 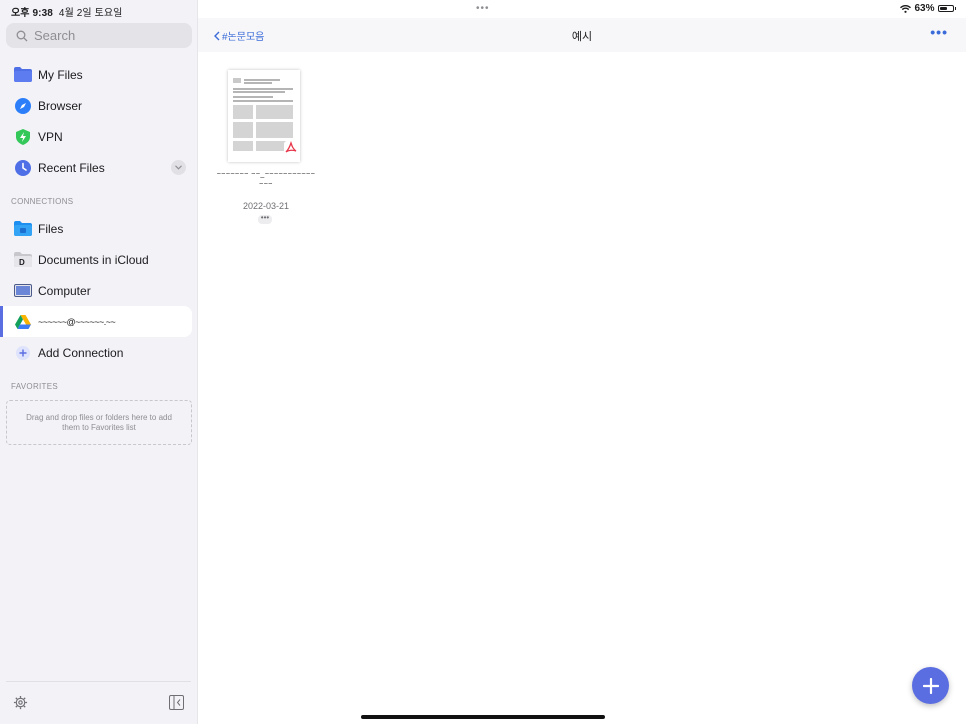 I want to click on sidebar-item-label: ~~~~~~@~~~~~~.~~, so click(x=77, y=321).